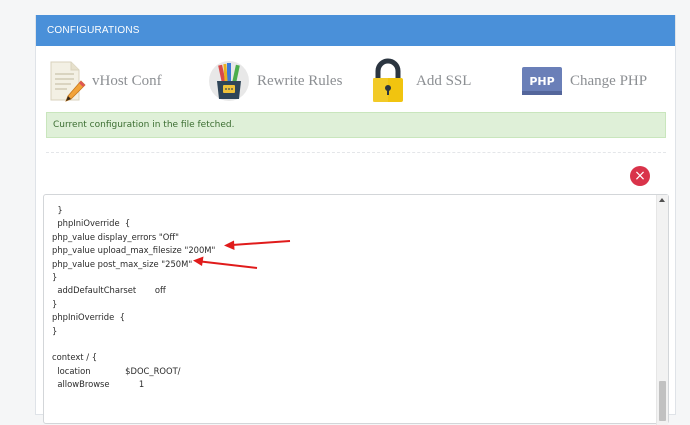 This screenshot has height=425, width=690. Describe the element at coordinates (388, 81) in the screenshot. I see `padlock-icon` at that location.